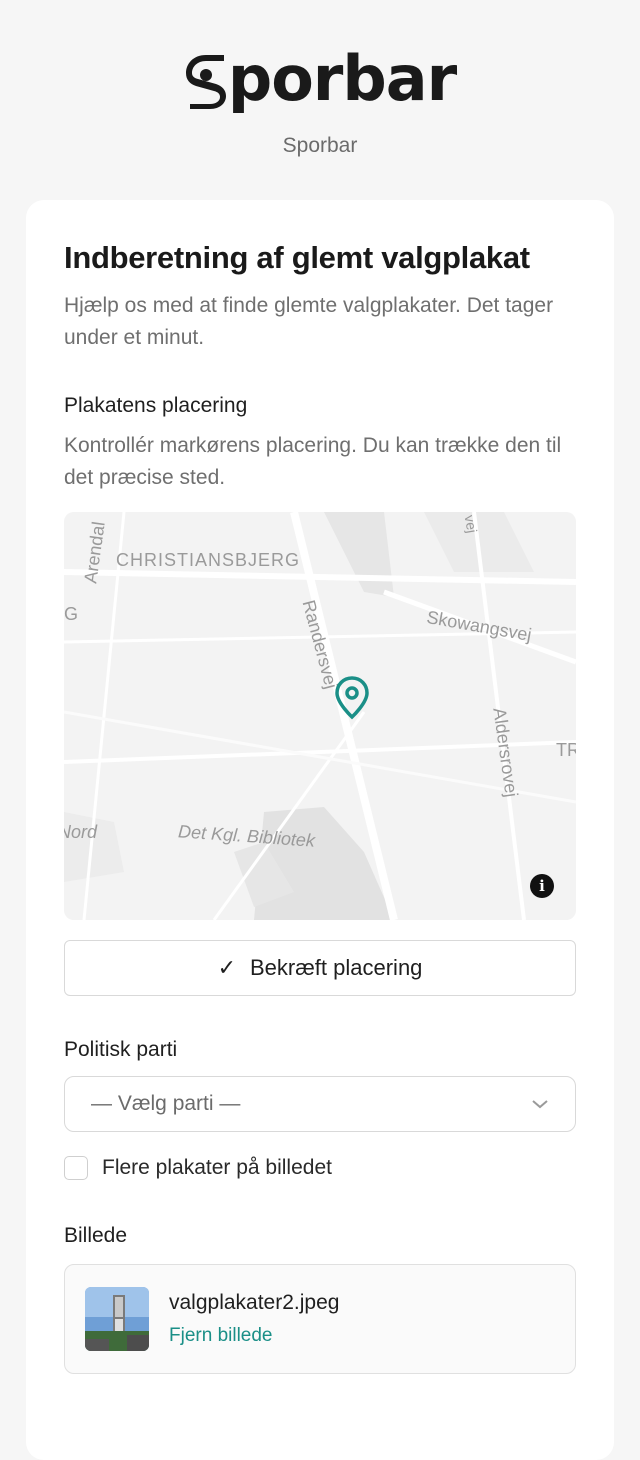  I want to click on image-thumbnail, so click(117, 1319).